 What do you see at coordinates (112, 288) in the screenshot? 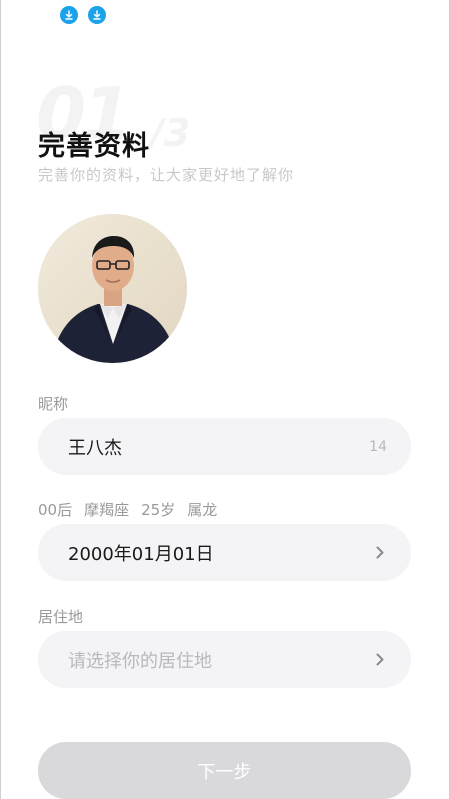
I see `avatar` at bounding box center [112, 288].